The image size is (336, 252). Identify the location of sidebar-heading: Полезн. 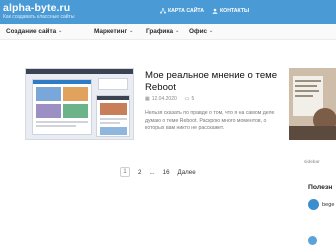
(320, 187).